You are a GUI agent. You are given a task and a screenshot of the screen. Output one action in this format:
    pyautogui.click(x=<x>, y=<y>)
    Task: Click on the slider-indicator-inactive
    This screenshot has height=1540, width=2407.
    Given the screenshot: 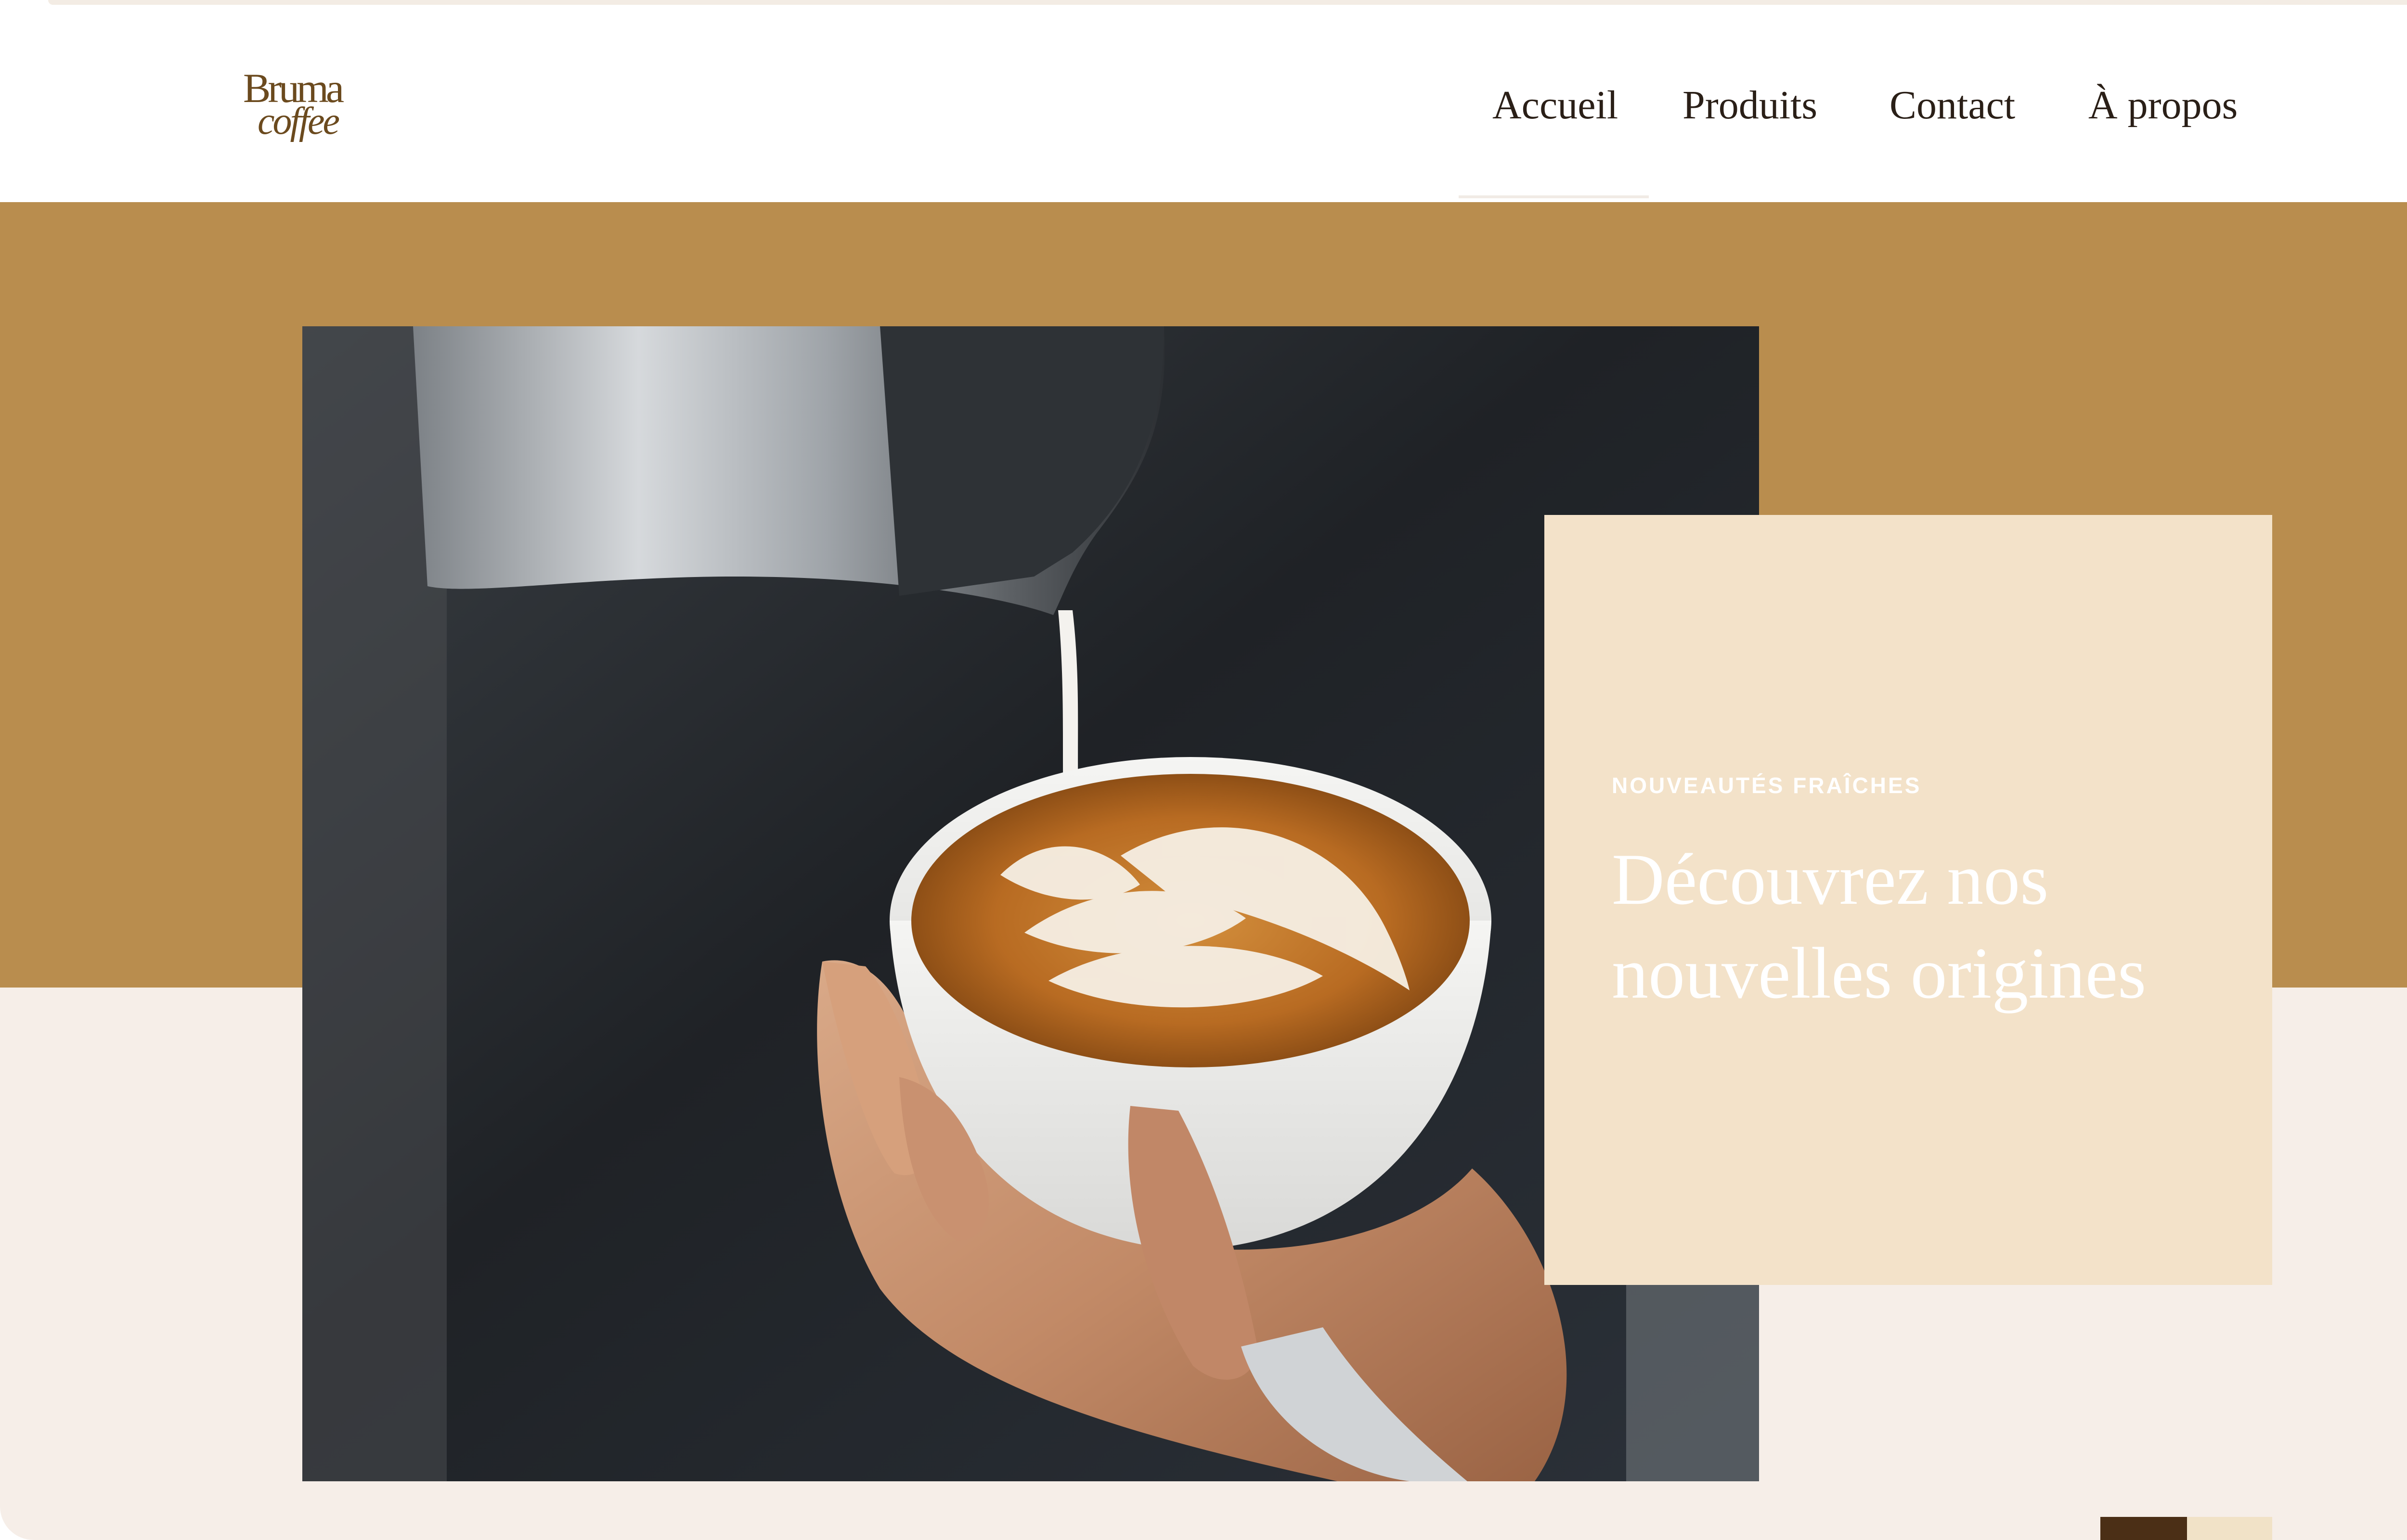 What is the action you would take?
    pyautogui.click(x=2229, y=1528)
    